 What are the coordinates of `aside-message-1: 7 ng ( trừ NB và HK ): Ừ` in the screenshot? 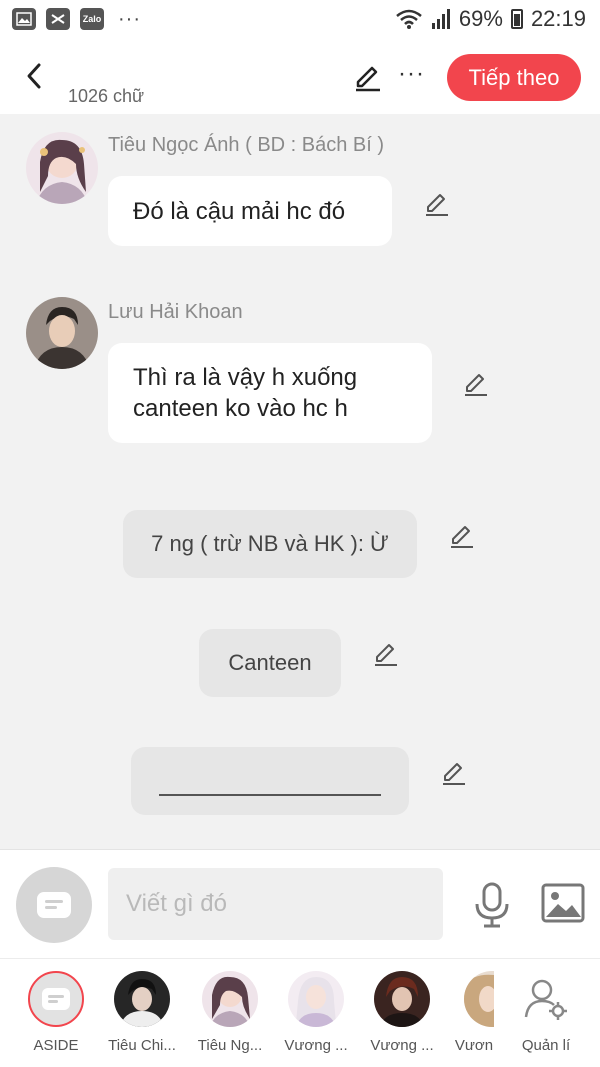 It's located at (270, 544).